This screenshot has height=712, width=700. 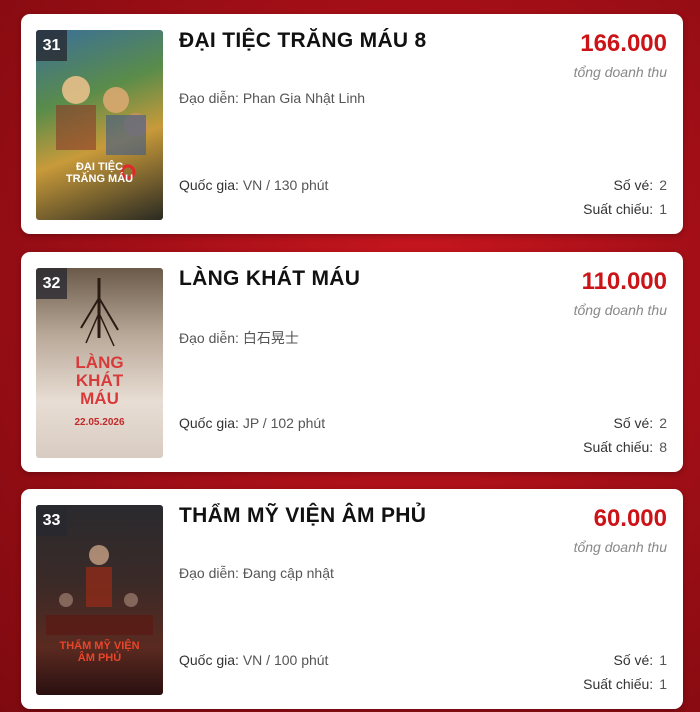 What do you see at coordinates (51, 520) in the screenshot?
I see `rank-badge: 33` at bounding box center [51, 520].